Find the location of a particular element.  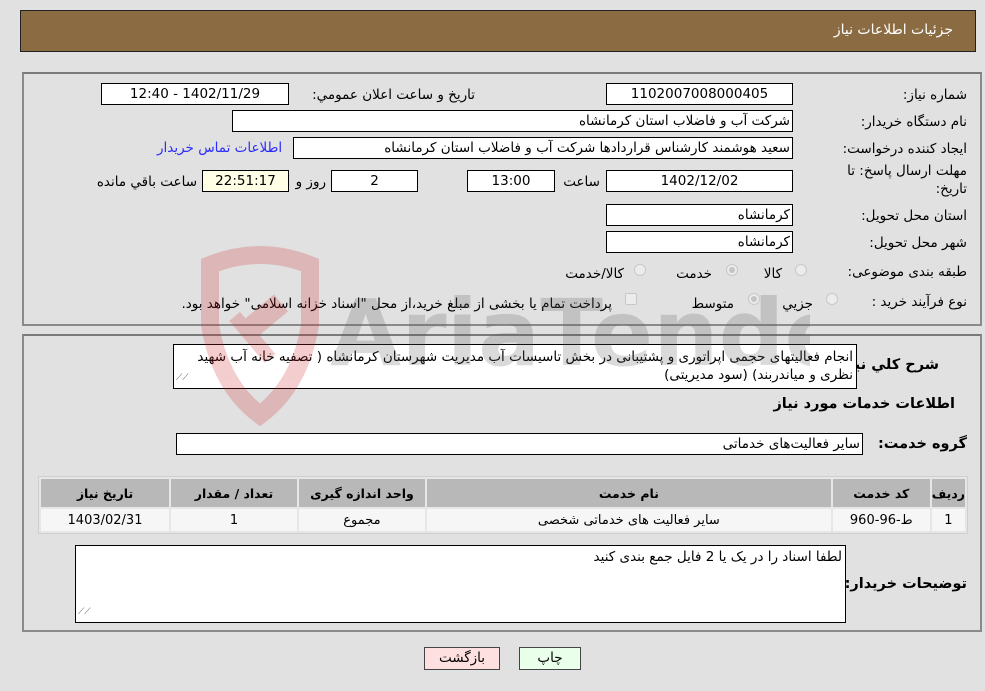

deadline-label: مهلت ارسال پاسخ: تا is located at coordinates (907, 171).